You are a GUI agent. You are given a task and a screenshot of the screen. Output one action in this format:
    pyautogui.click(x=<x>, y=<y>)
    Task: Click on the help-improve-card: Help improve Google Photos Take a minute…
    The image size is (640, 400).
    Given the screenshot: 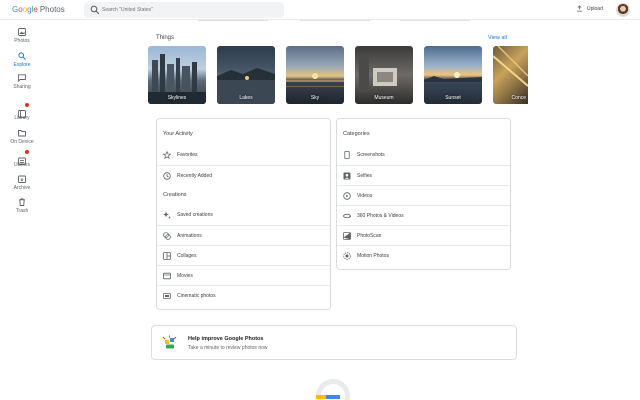 What is the action you would take?
    pyautogui.click(x=334, y=342)
    